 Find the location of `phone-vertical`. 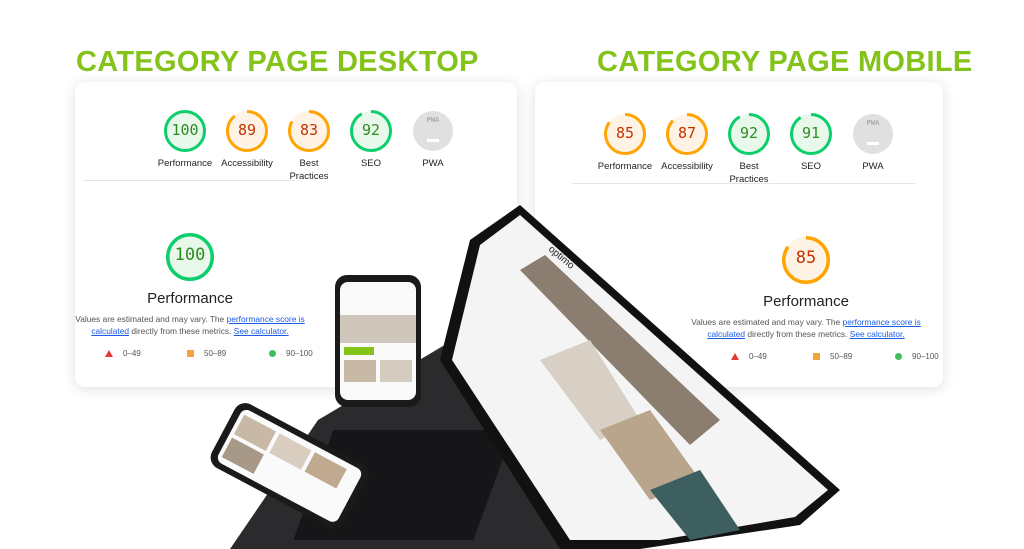

phone-vertical is located at coordinates (378, 341).